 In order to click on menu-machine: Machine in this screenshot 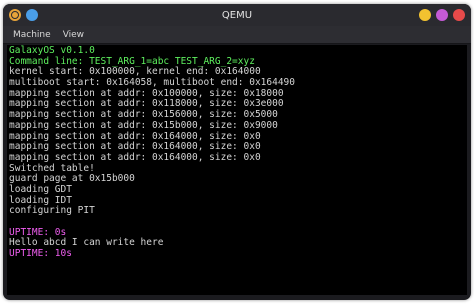, I will do `click(32, 35)`.